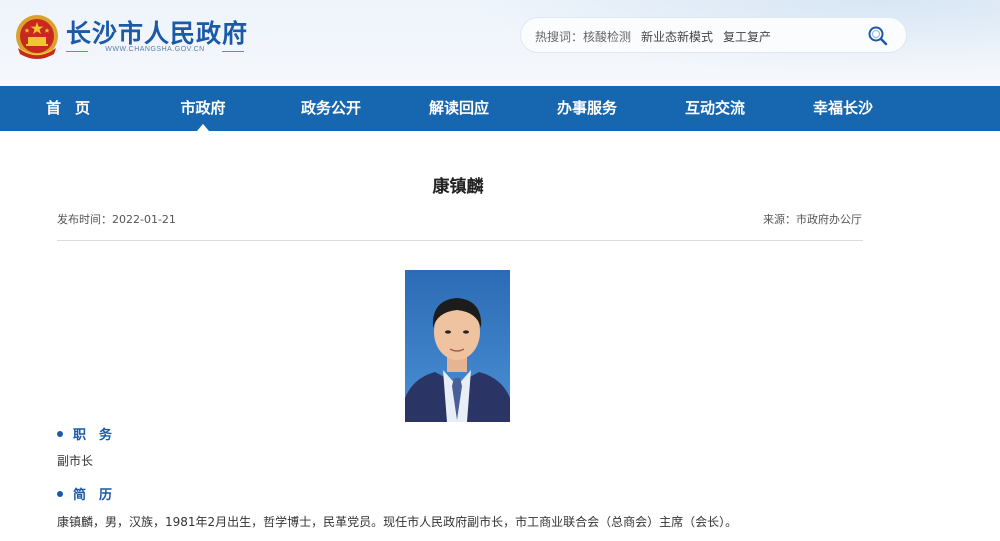 This screenshot has height=541, width=1000. What do you see at coordinates (843, 108) in the screenshot?
I see `nav-item-happy-changsha: 幸福长沙` at bounding box center [843, 108].